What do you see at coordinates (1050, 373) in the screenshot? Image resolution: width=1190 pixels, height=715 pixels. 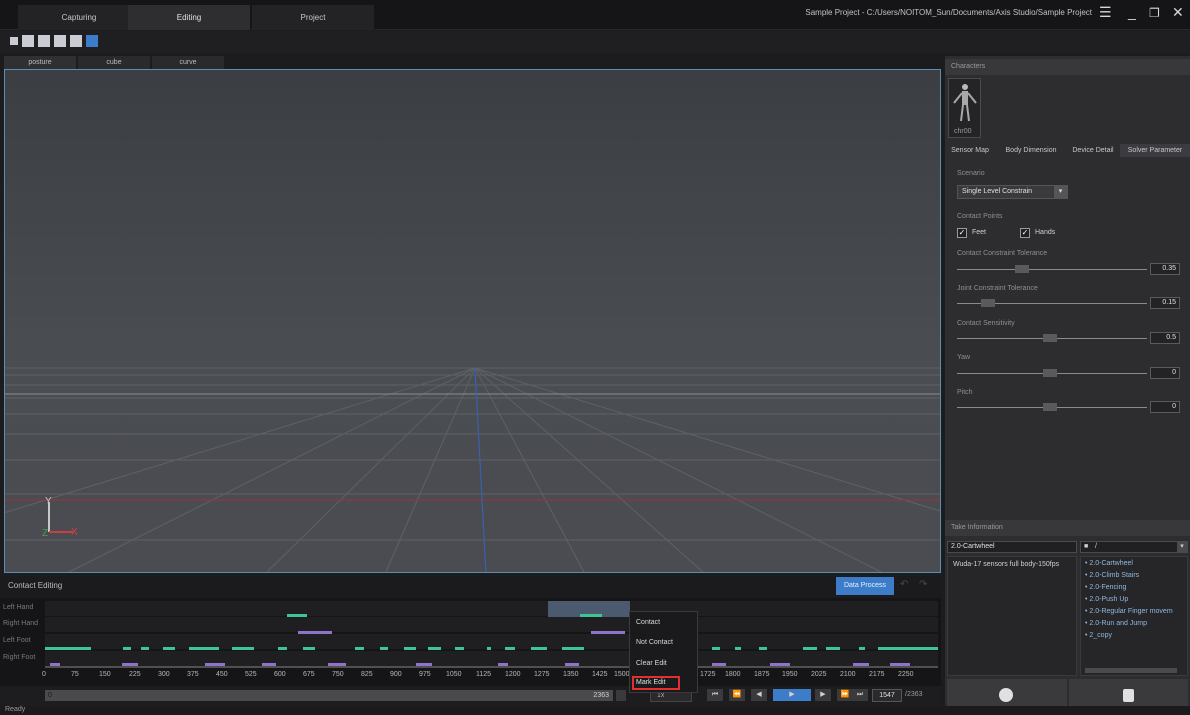 I see `slider-thumb-yaw` at bounding box center [1050, 373].